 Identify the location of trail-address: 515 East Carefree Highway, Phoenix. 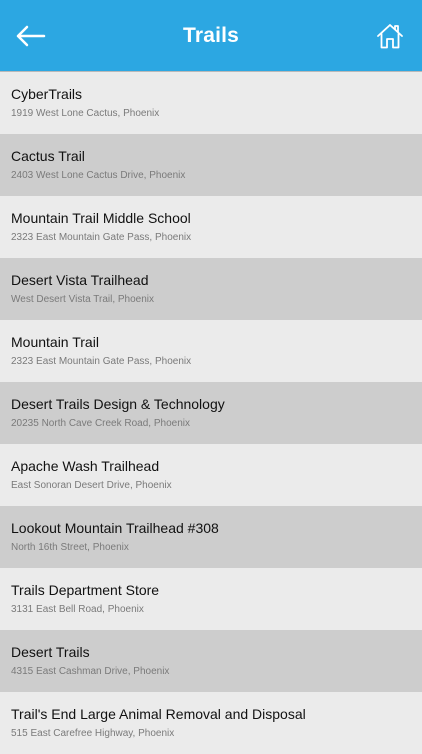
(93, 733).